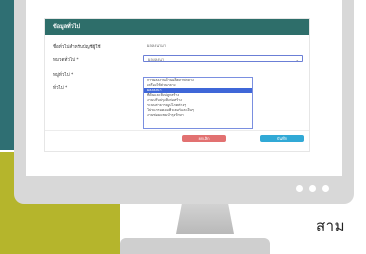 The width and height of the screenshot is (366, 254). I want to click on category-select: ผลงลงนา ⌄, so click(223, 58).